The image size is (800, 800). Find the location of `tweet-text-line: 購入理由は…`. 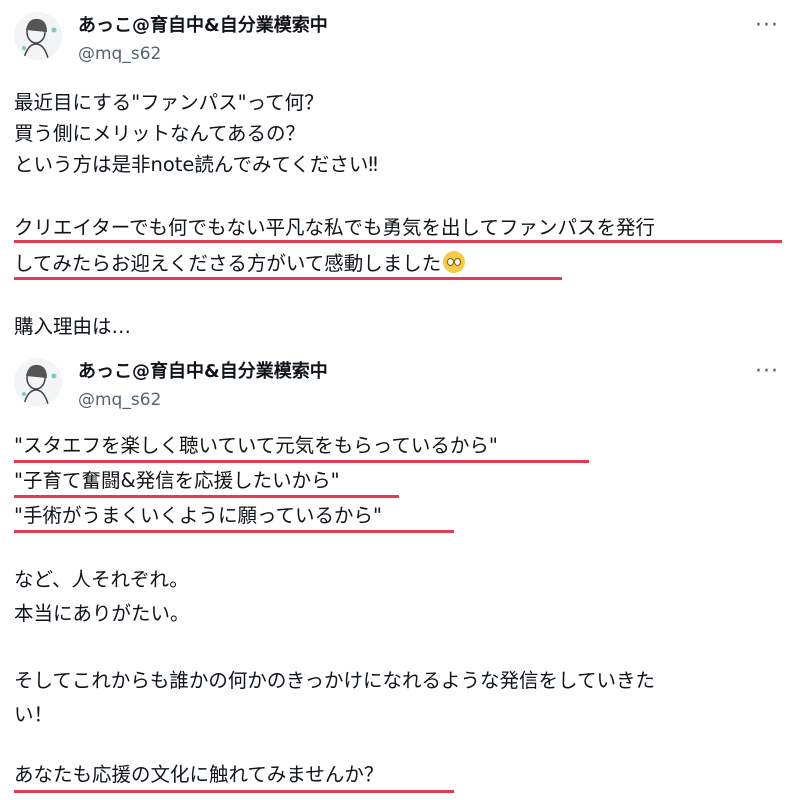

tweet-text-line: 購入理由は… is located at coordinates (73, 326).